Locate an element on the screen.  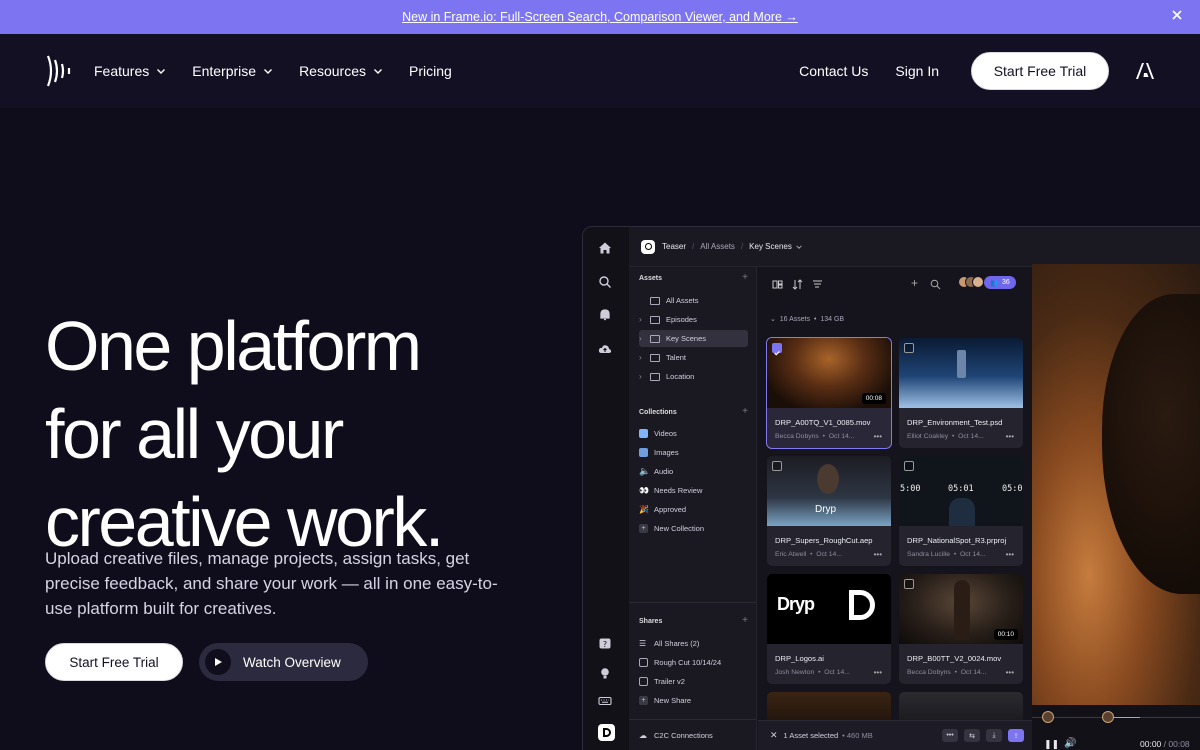
contact-us-link: Contact Us is located at coordinates (833, 71).